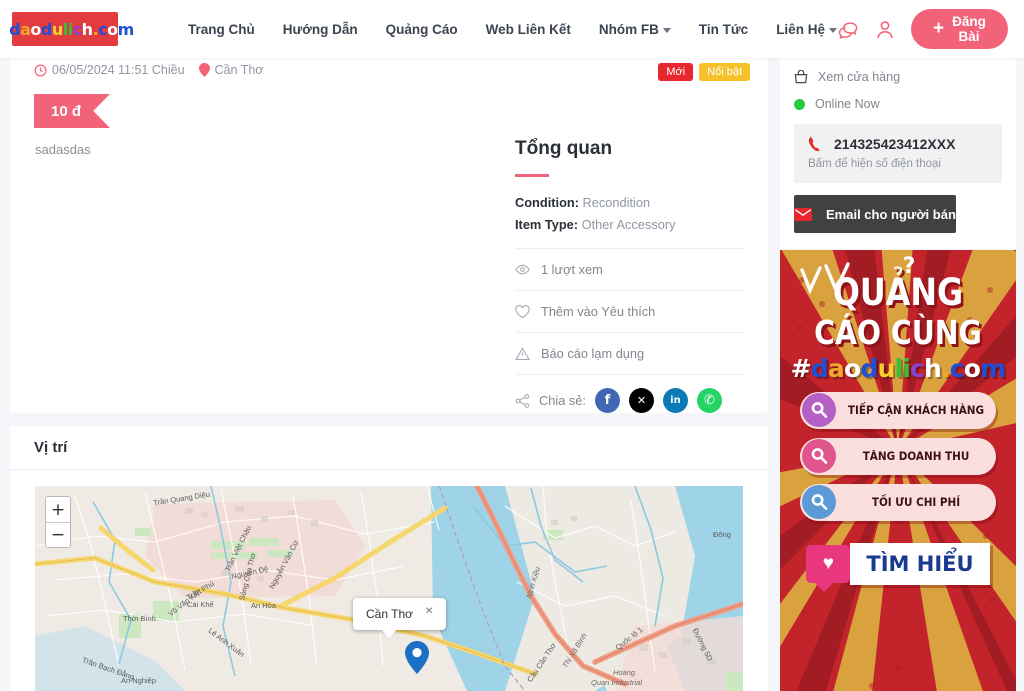 The height and width of the screenshot is (691, 1024). I want to click on view-shop-label: Xem cửa hàng, so click(859, 77).